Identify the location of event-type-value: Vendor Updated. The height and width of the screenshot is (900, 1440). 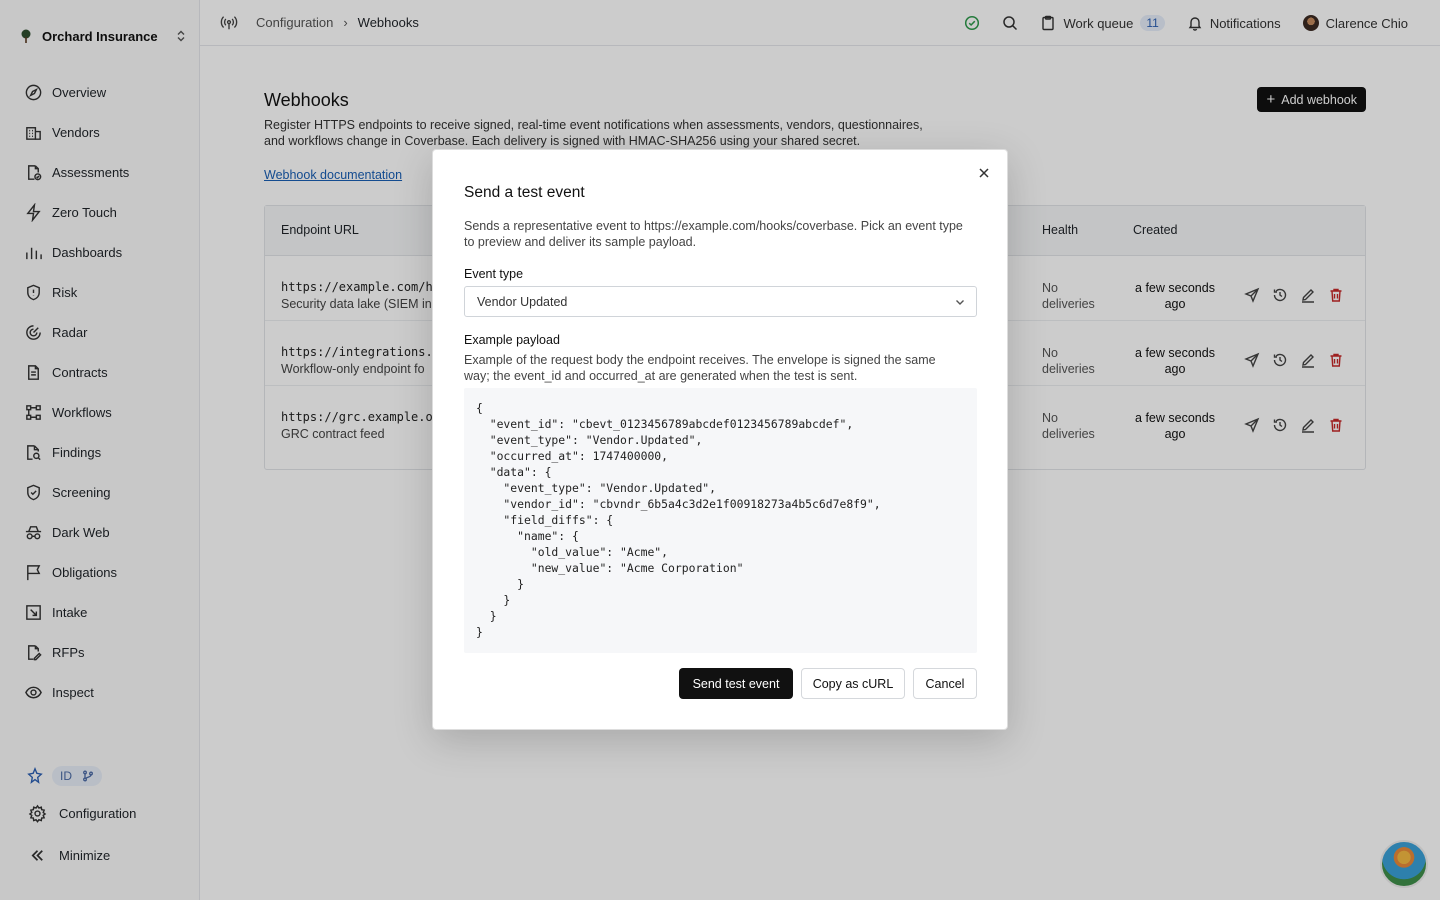
(522, 301).